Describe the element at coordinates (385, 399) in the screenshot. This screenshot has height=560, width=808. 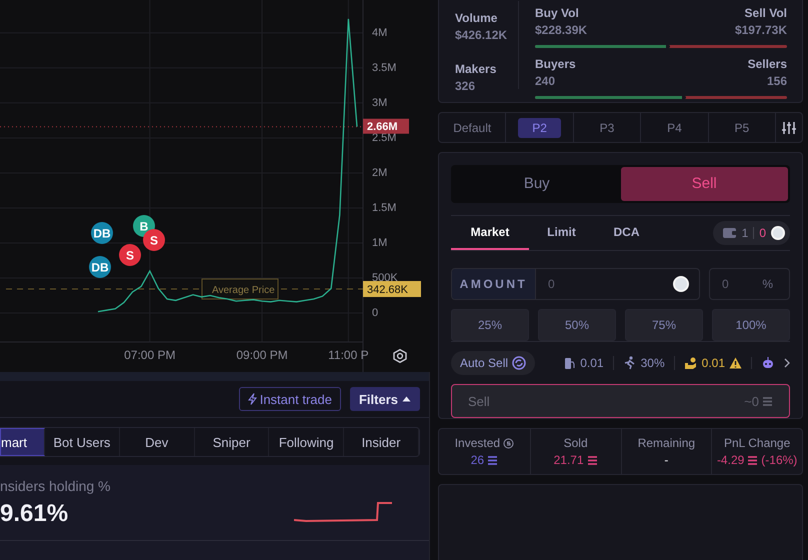
I see `filters-button: Filters` at that location.